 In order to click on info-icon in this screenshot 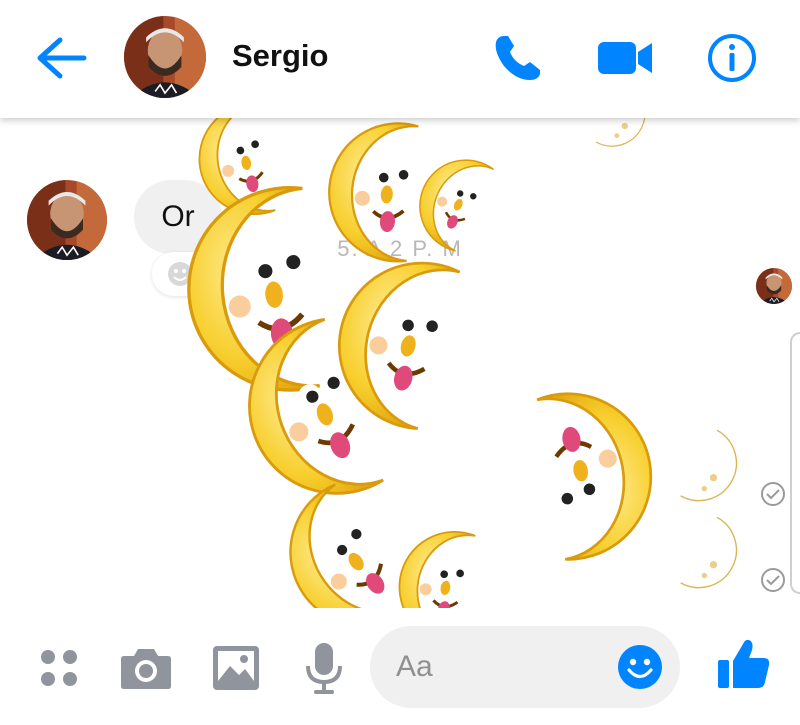, I will do `click(732, 58)`.